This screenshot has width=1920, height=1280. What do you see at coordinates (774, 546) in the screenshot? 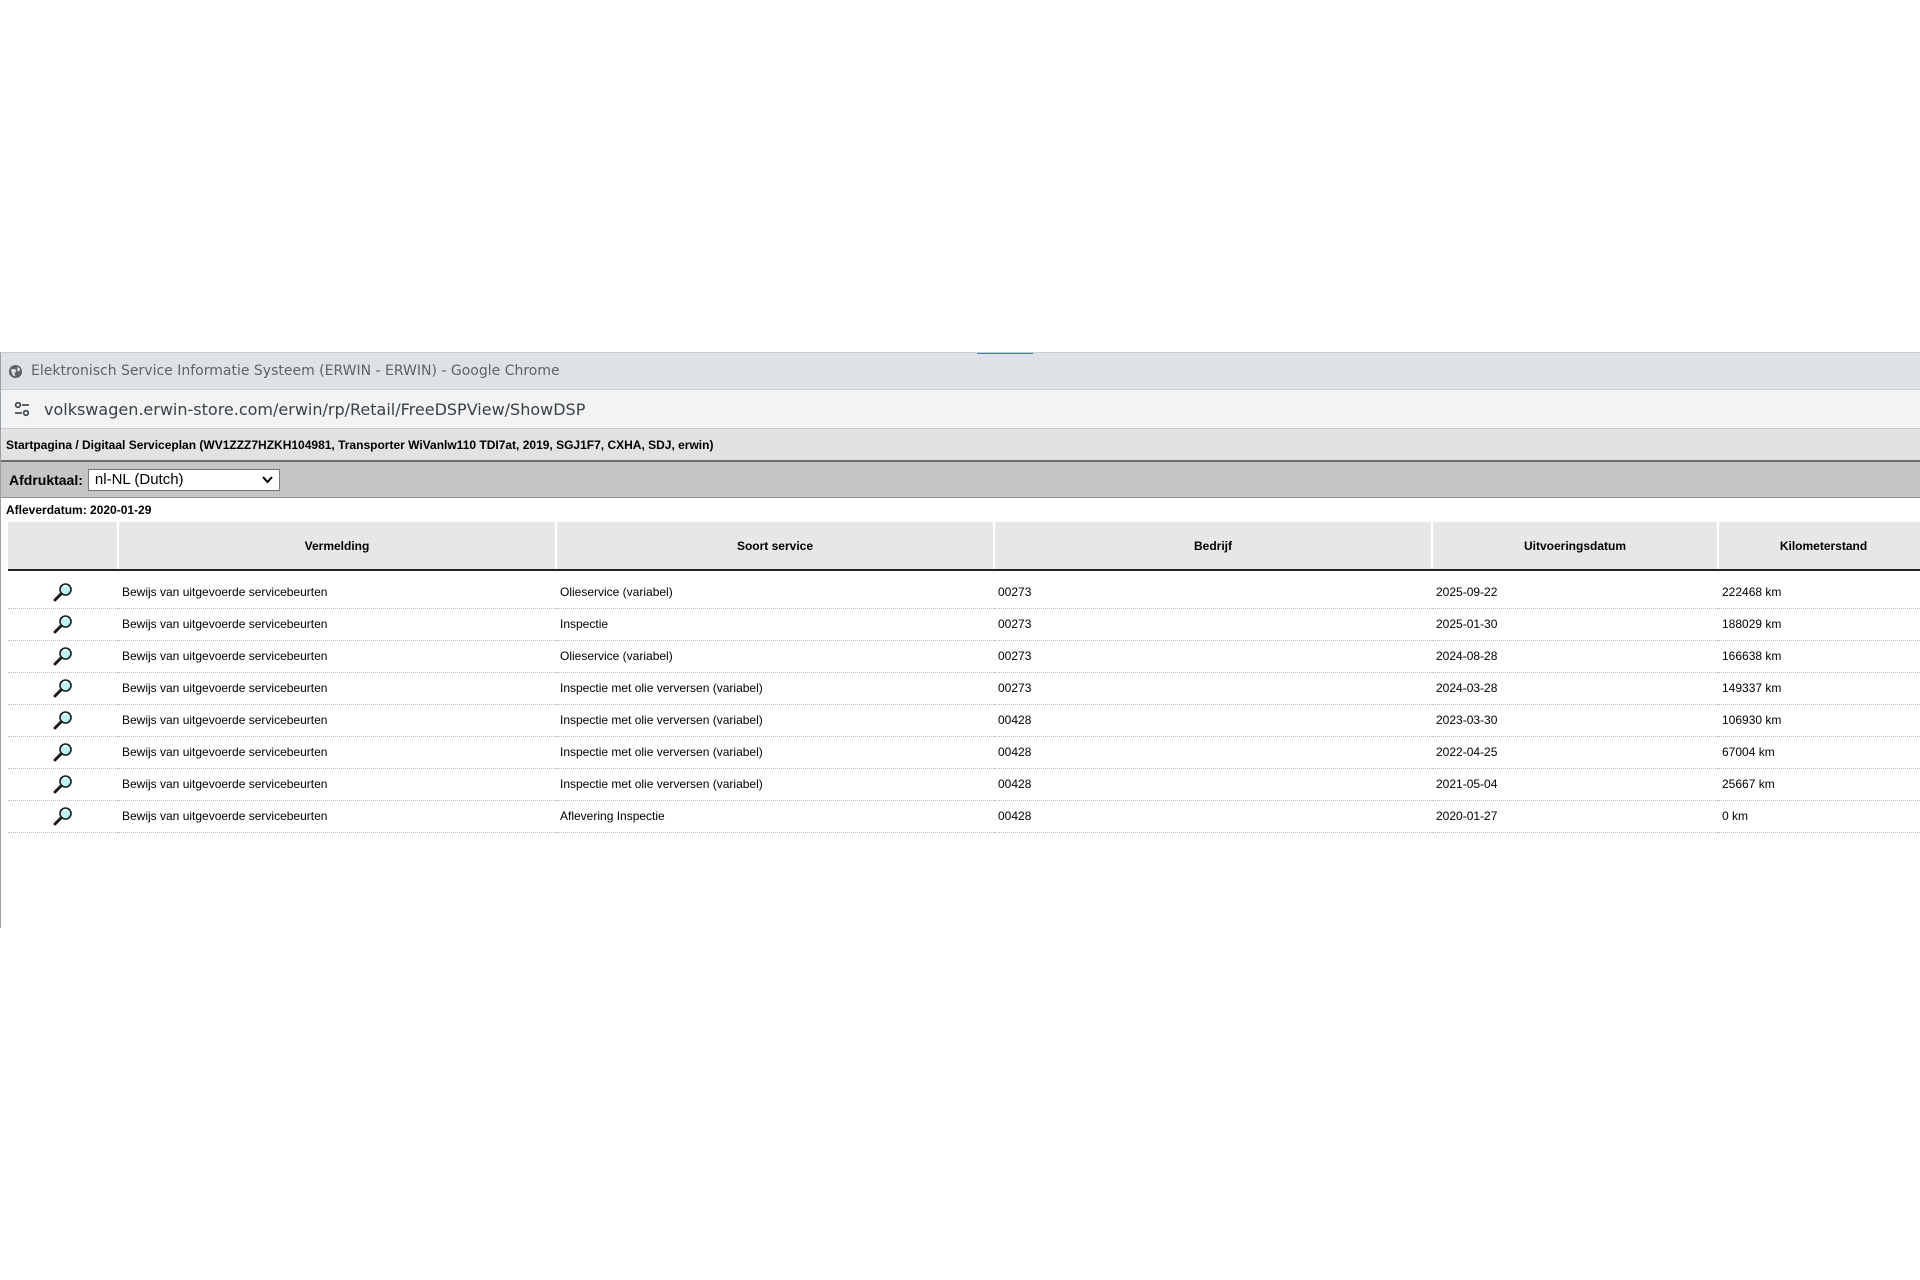
I see `column-header-soort-service: Soort service` at bounding box center [774, 546].